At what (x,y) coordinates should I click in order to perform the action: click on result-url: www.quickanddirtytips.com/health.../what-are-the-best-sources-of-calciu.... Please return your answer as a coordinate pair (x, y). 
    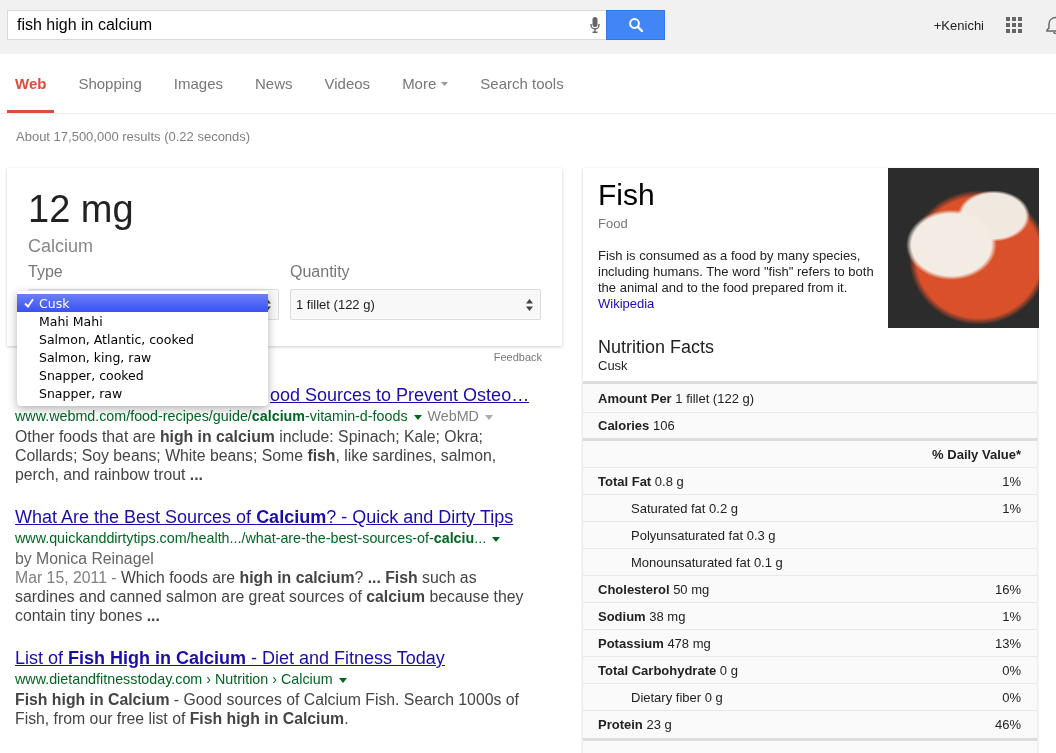
    Looking at the image, I should click on (251, 538).